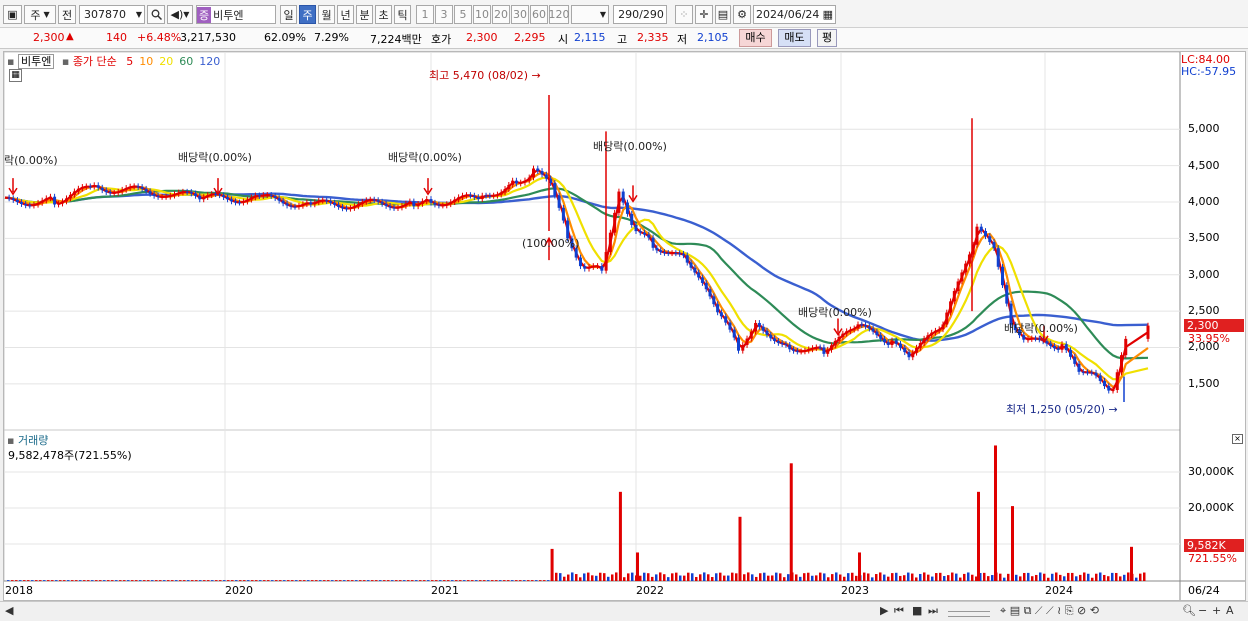  Describe the element at coordinates (539, 14) in the screenshot. I see `interval-button-6: 60` at that location.